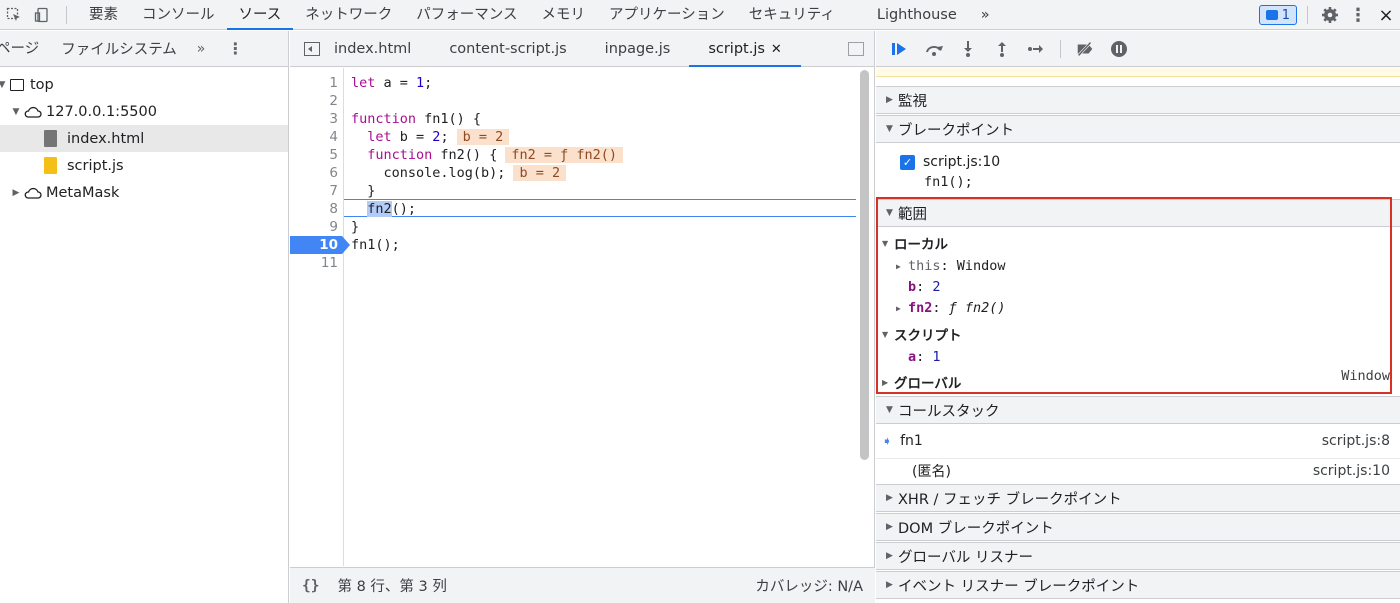  Describe the element at coordinates (965, 557) in the screenshot. I see `section-title: グローバル リスナー` at that location.